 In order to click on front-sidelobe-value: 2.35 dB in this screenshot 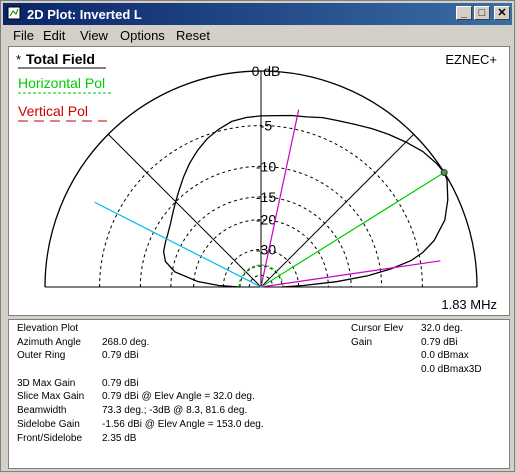, I will do `click(119, 438)`.